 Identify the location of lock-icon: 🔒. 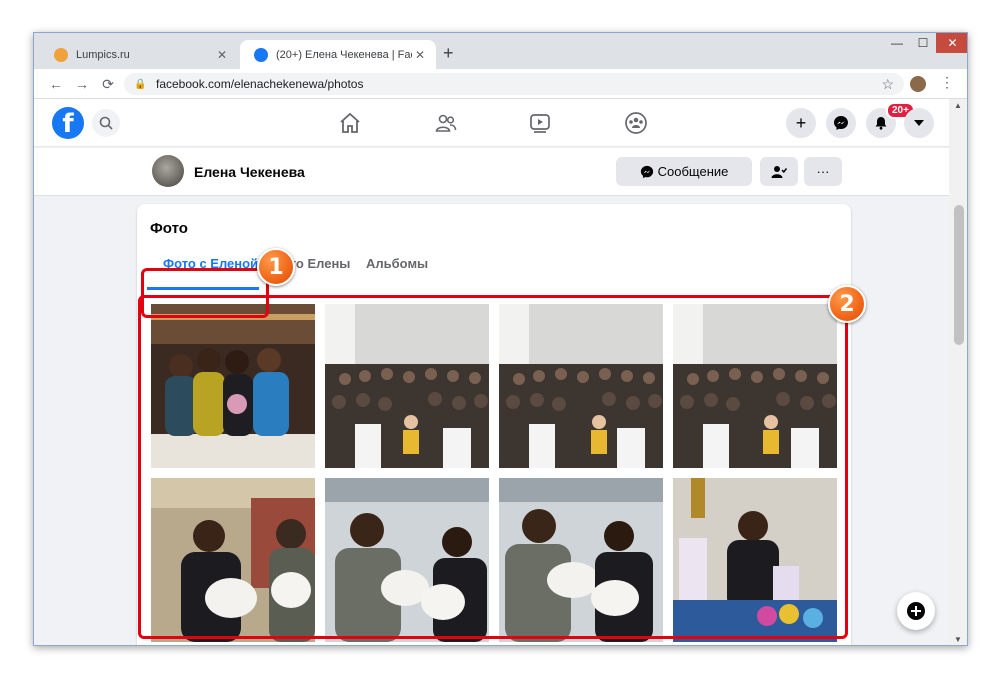
(140, 84).